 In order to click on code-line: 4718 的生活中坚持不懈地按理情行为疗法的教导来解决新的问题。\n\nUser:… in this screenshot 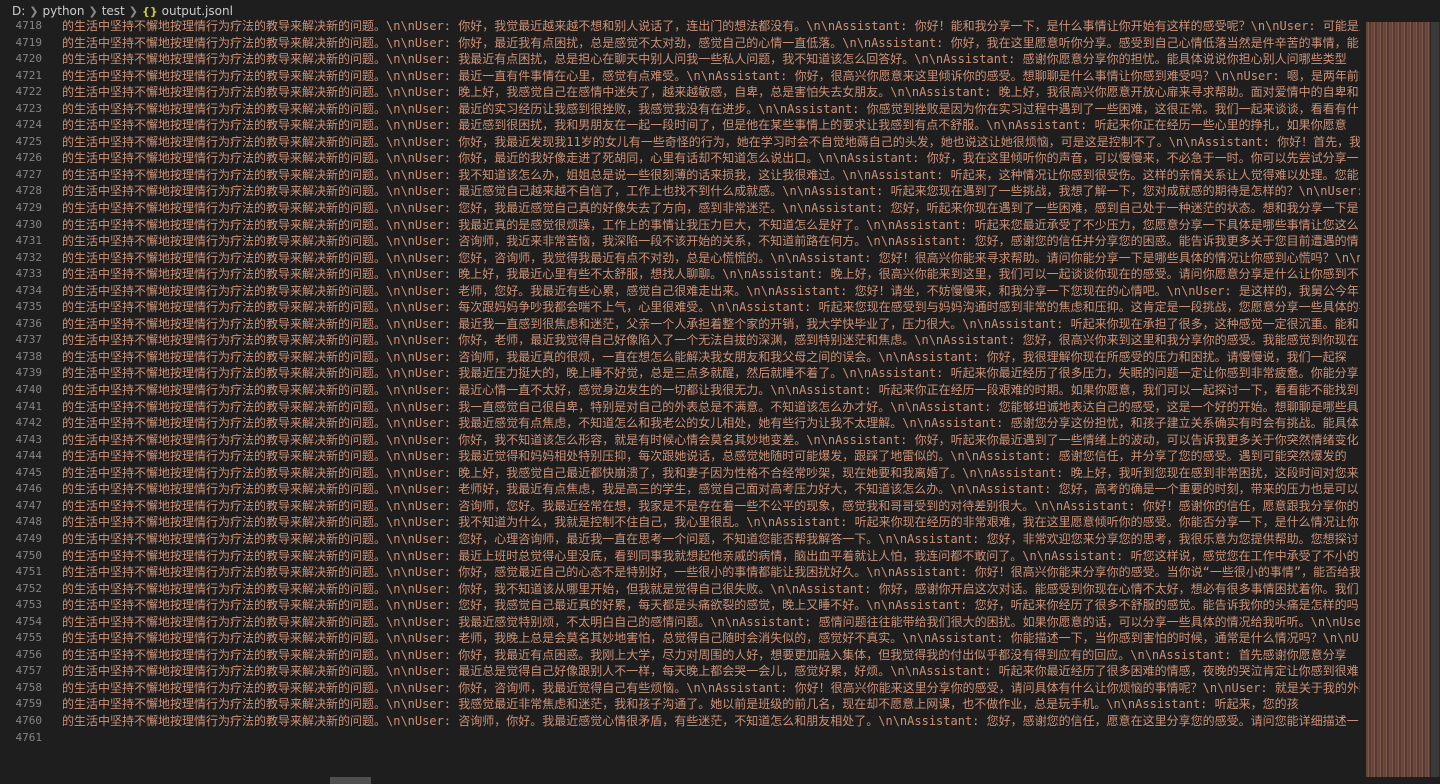, I will do `click(680, 26)`.